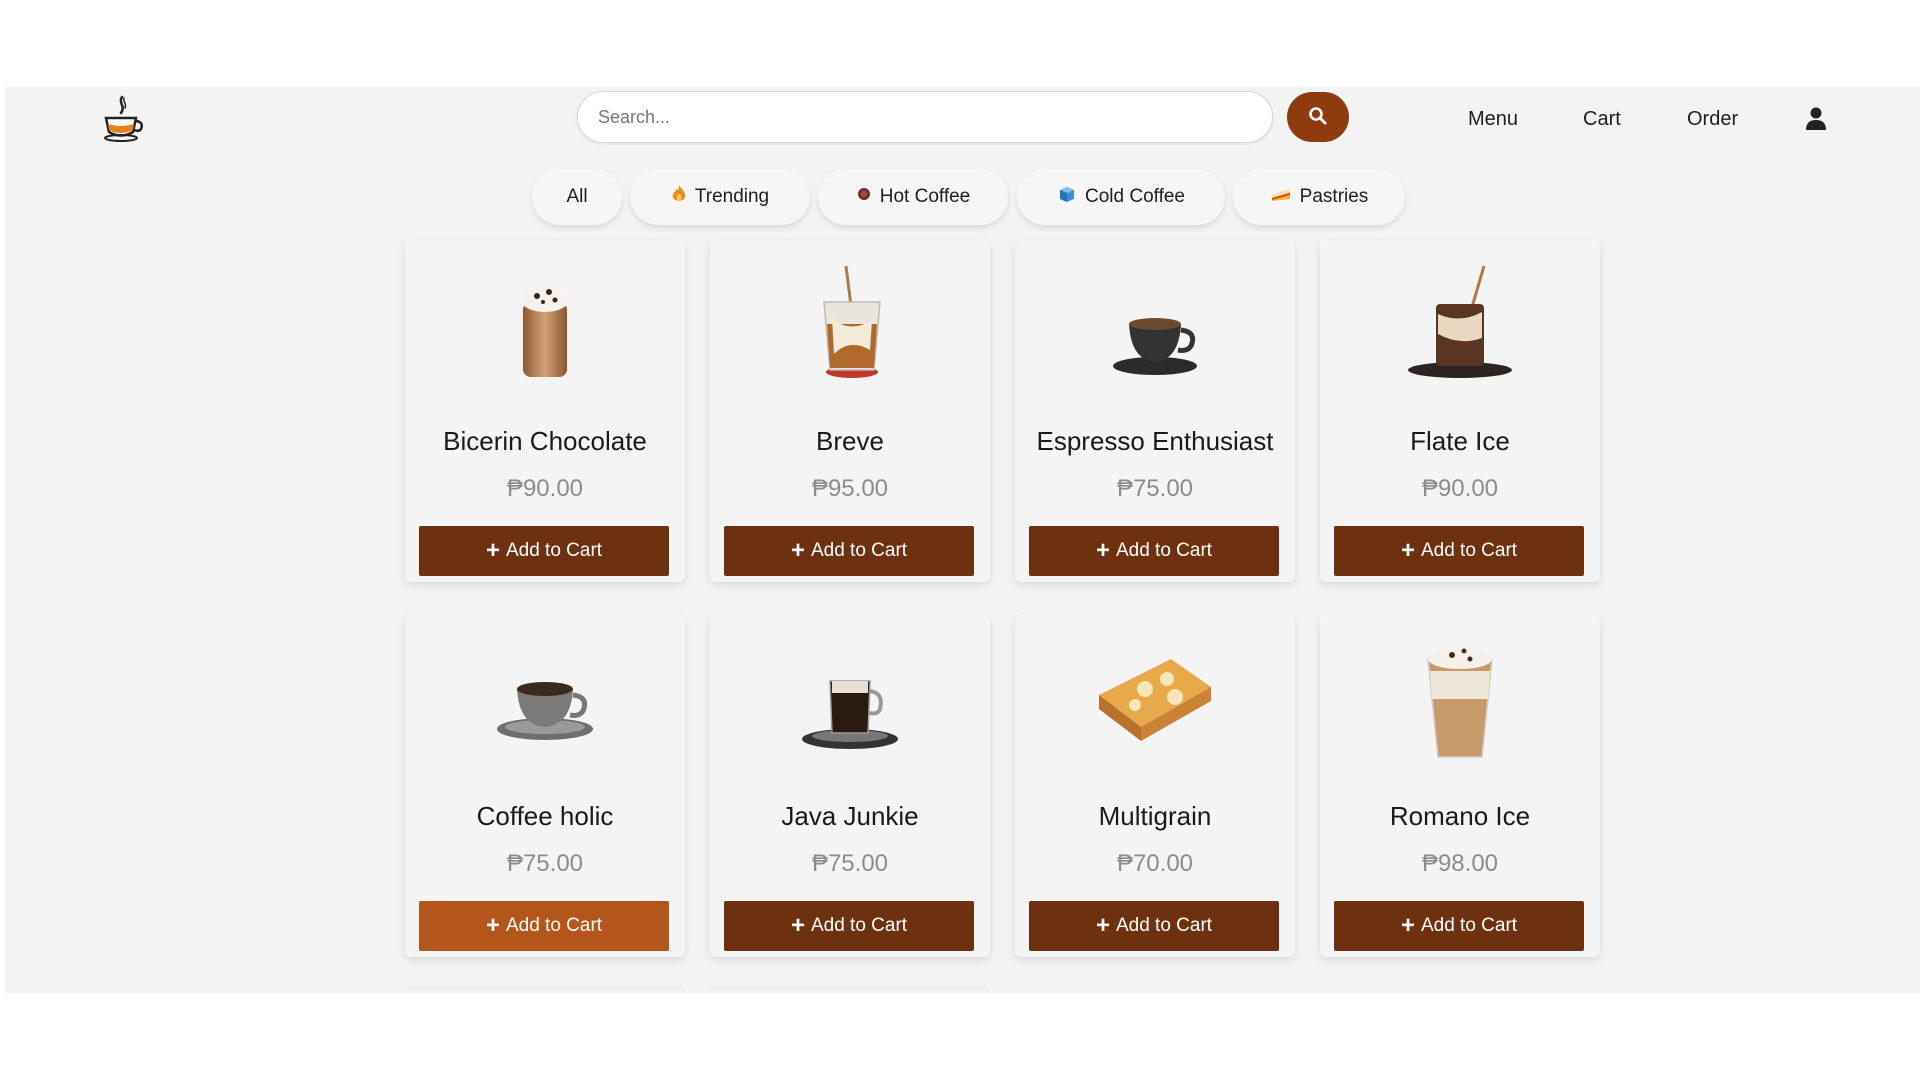 This screenshot has width=1920, height=1080. I want to click on tab-all: All, so click(577, 197).